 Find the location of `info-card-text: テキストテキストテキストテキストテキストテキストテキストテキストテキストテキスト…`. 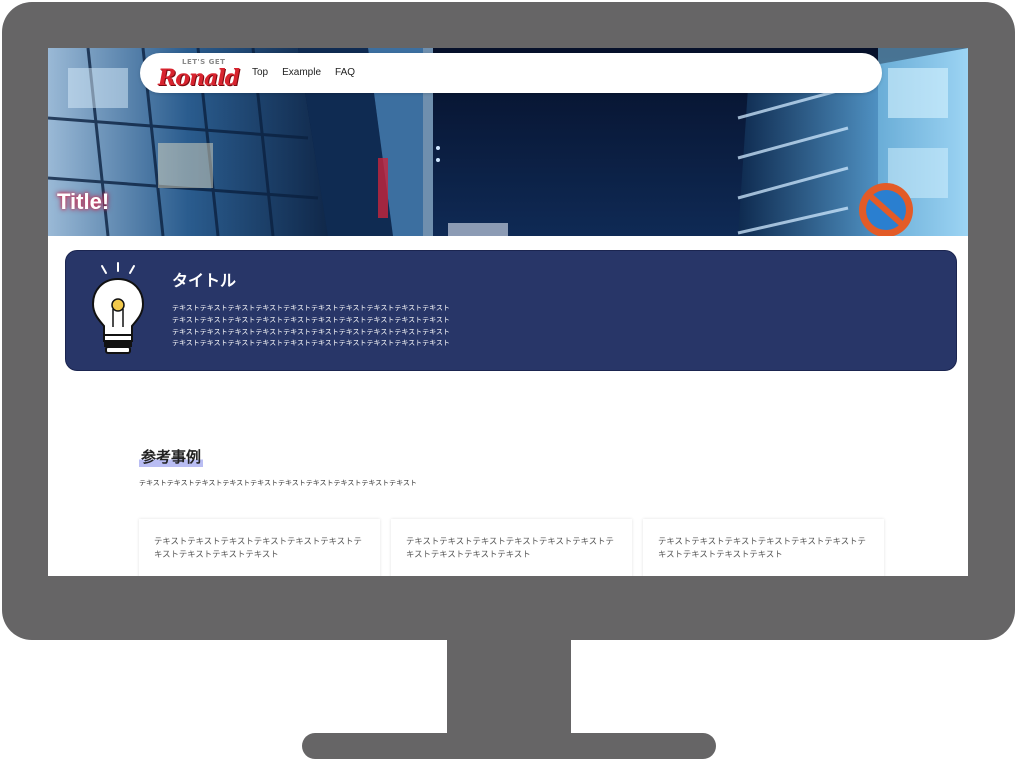

info-card-text: テキストテキストテキストテキストテキストテキストテキストテキストテキストテキスト… is located at coordinates (332, 326).